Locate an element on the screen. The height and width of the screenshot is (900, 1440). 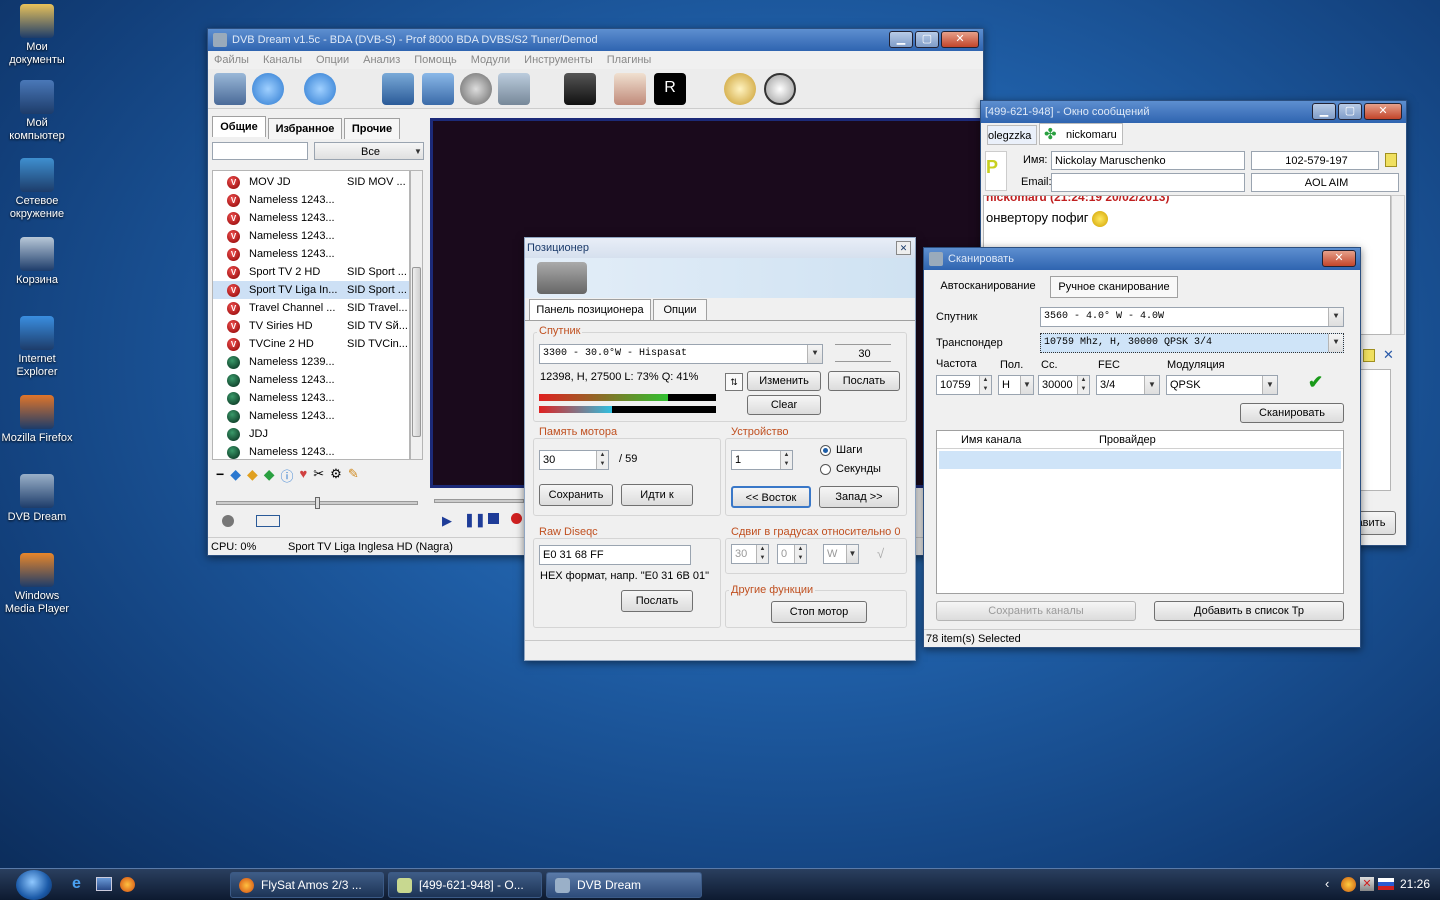
close-button: ✕ is located at coordinates (960, 39).